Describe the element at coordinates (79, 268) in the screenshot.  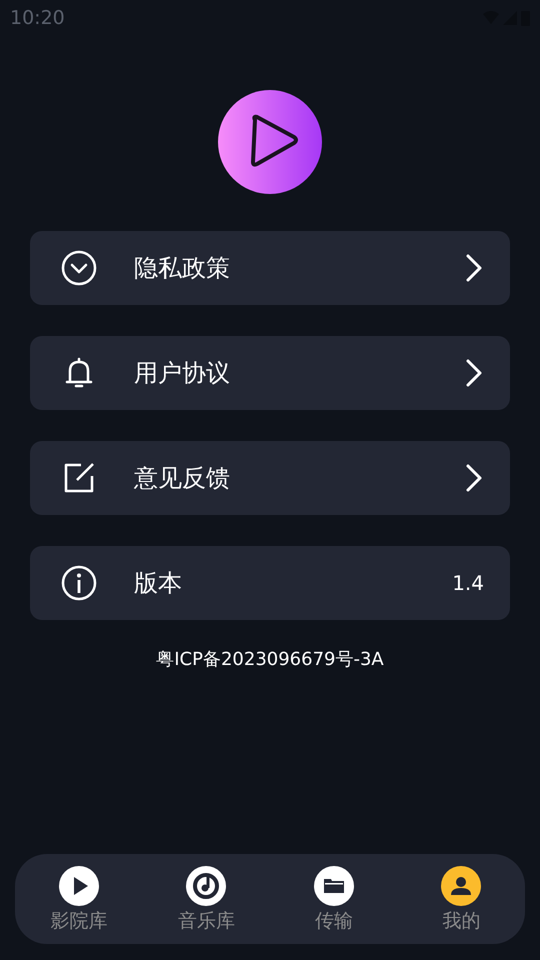
I see `check-circle-icon` at that location.